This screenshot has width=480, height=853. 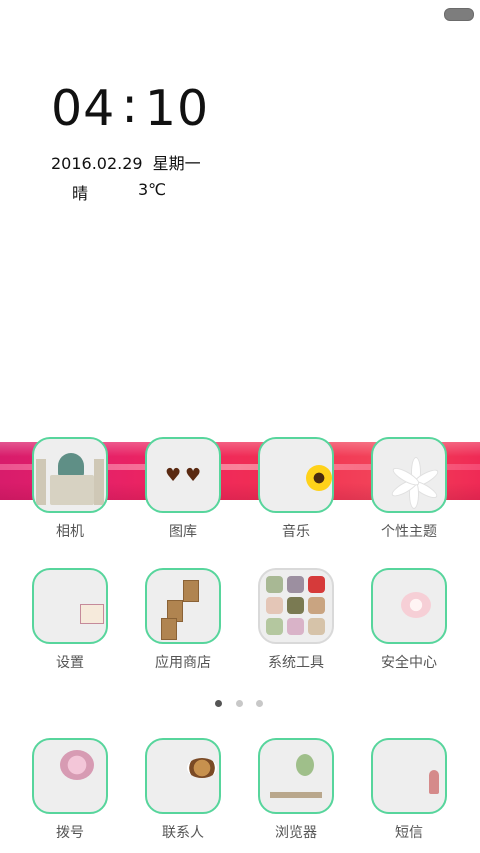 What do you see at coordinates (409, 776) in the screenshot?
I see `sms-icon` at bounding box center [409, 776].